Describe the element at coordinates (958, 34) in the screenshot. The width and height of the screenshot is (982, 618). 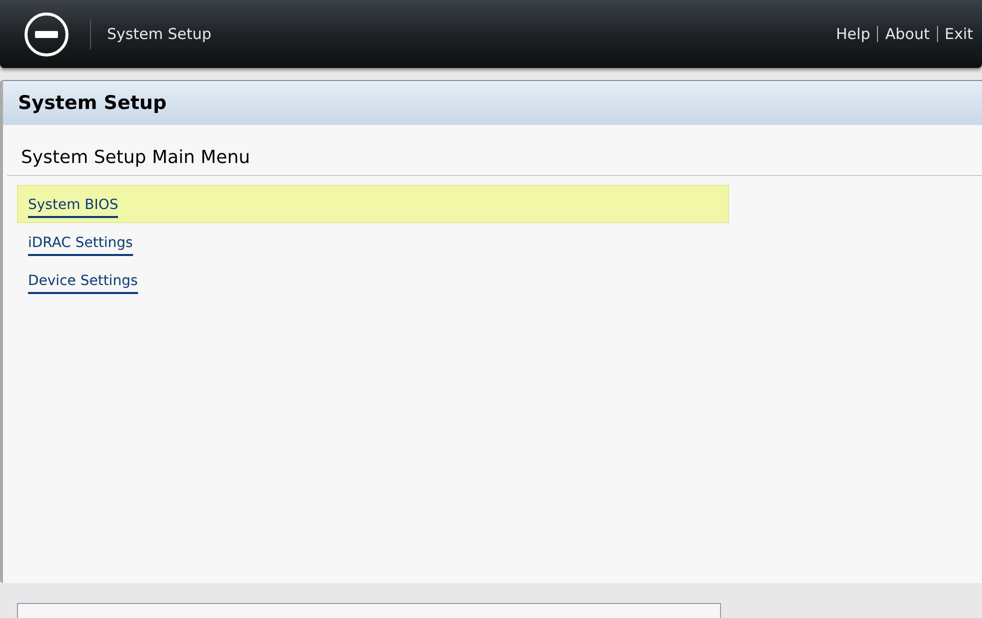
I see `header-link: Exit` at that location.